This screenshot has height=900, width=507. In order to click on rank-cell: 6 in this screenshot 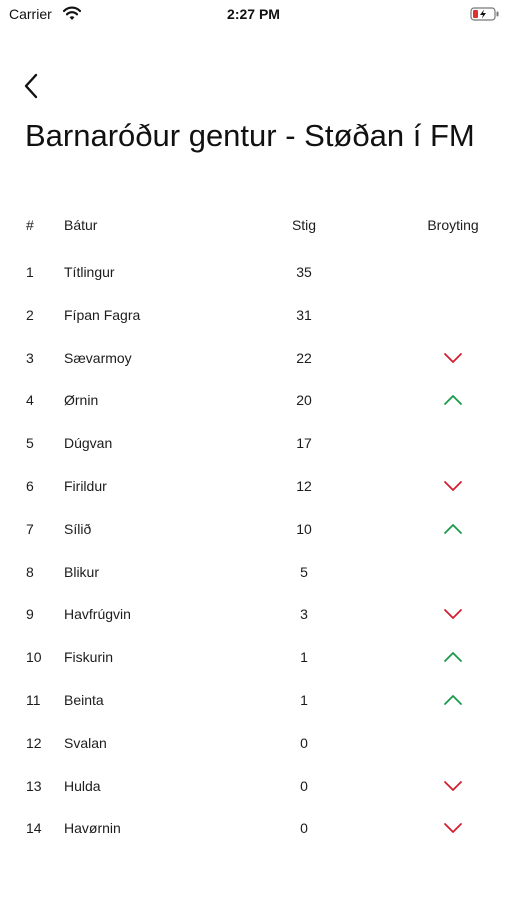, I will do `click(30, 485)`.